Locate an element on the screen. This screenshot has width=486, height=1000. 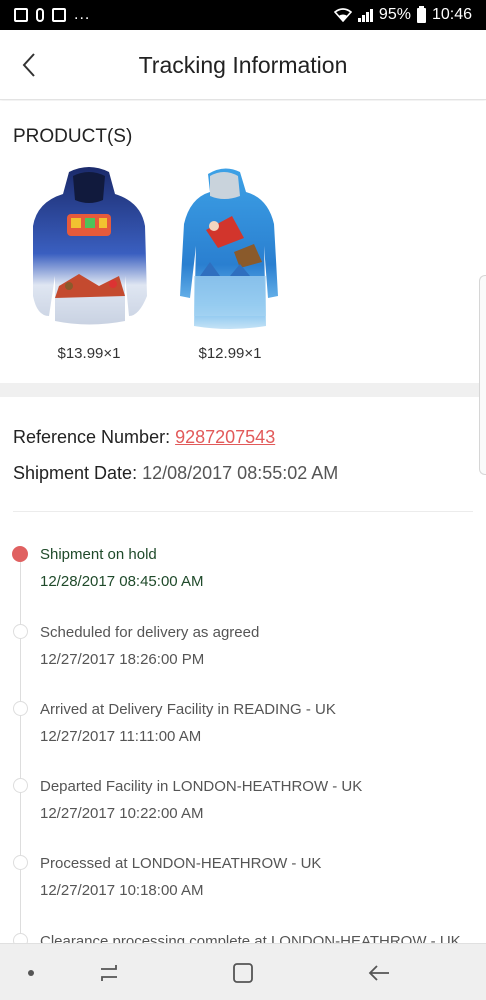
shipment-date-row: Shipment Date: 12/08/2017 08:55:02 AM is located at coordinates (175, 473).